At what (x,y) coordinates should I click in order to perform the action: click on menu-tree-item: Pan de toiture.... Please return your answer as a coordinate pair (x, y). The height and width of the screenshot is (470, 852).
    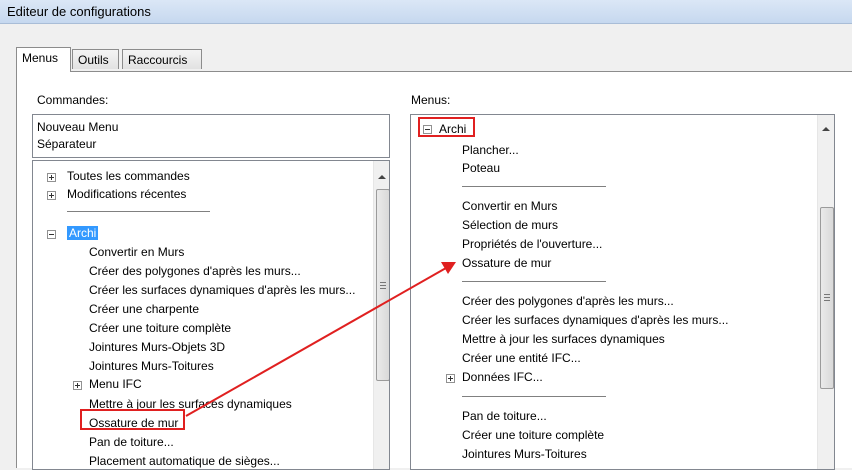
    Looking at the image, I should click on (504, 416).